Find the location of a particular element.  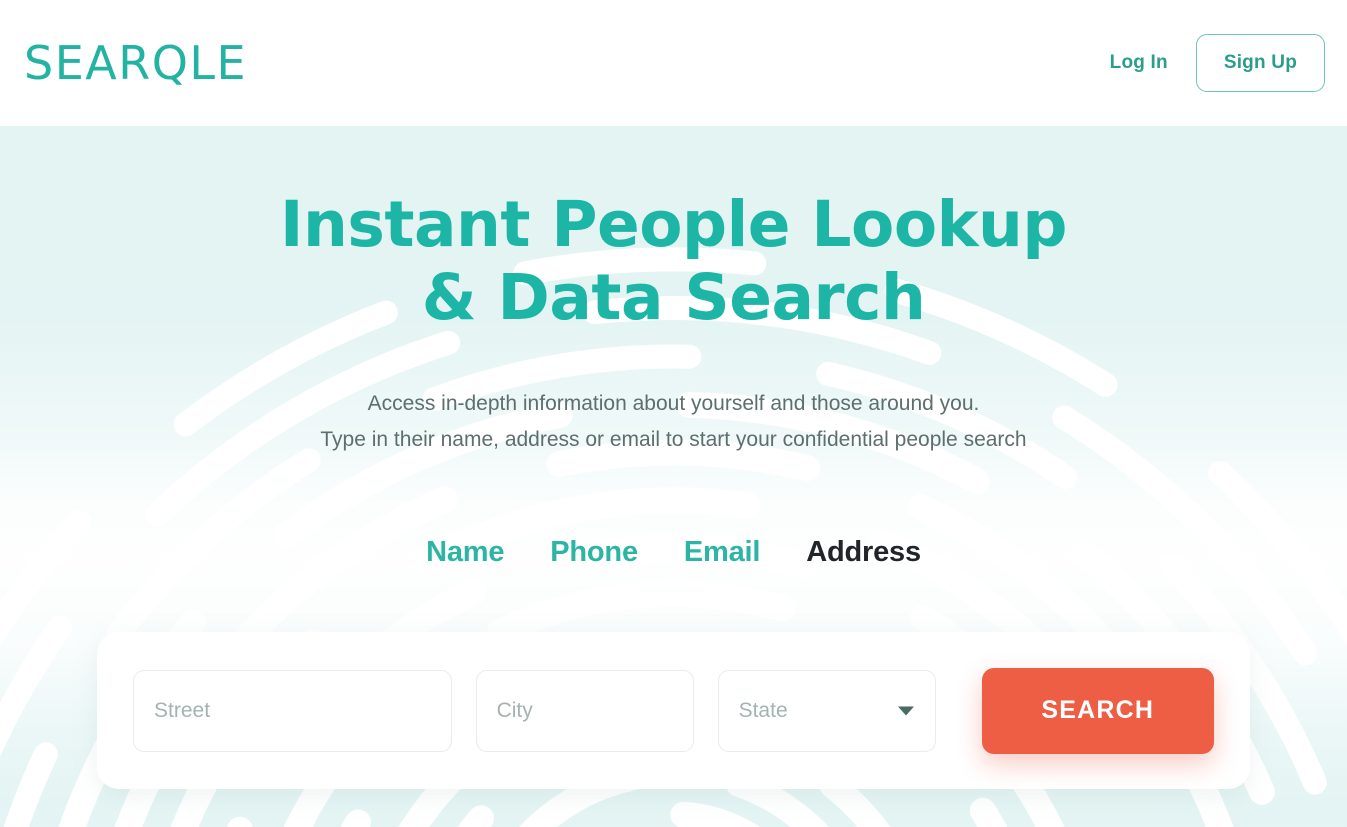

login-link: Log In is located at coordinates (1139, 63).